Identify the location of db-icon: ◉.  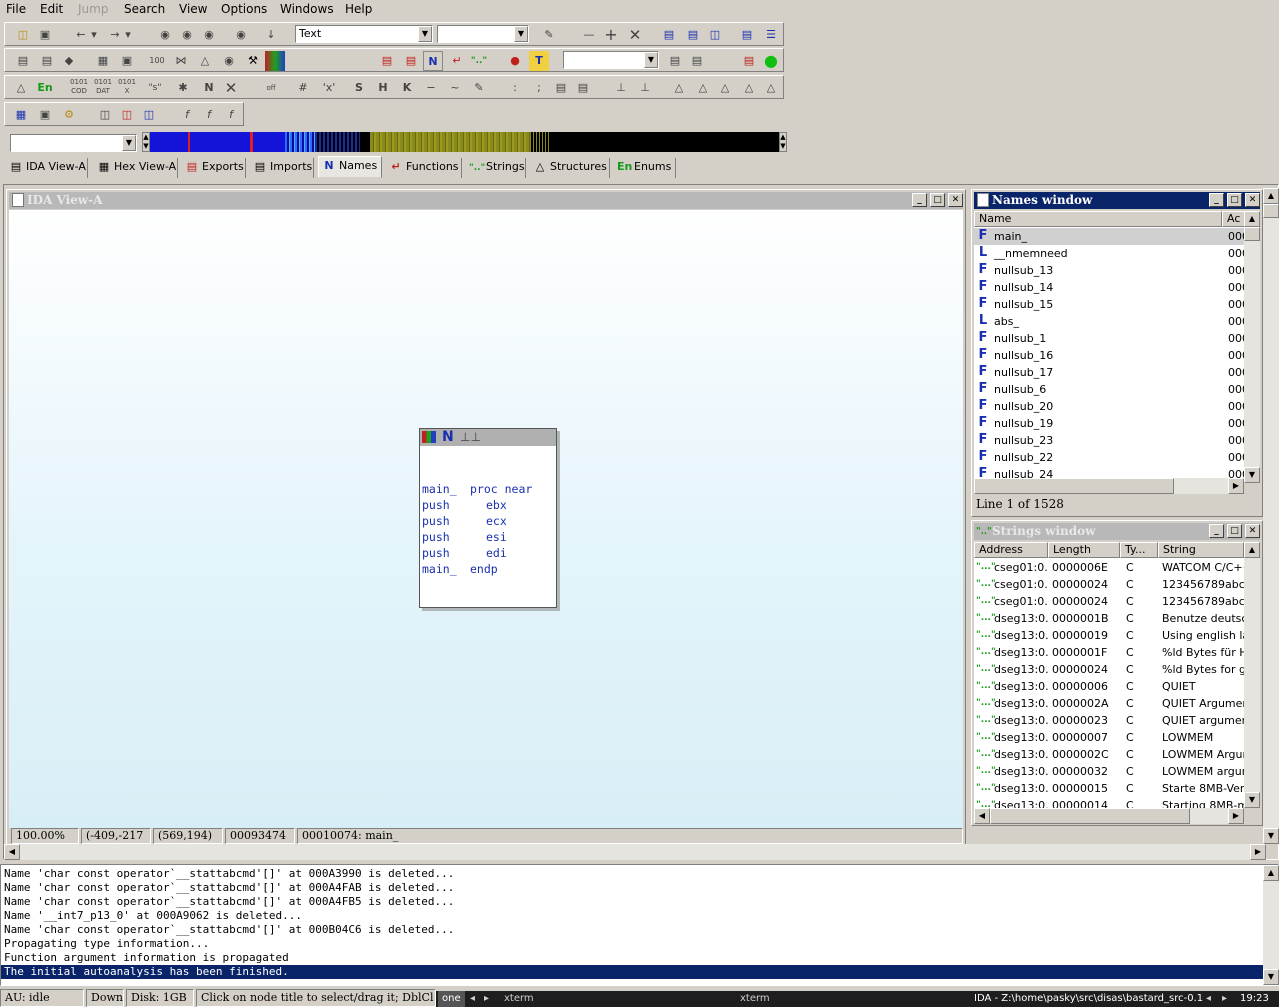
(229, 61).